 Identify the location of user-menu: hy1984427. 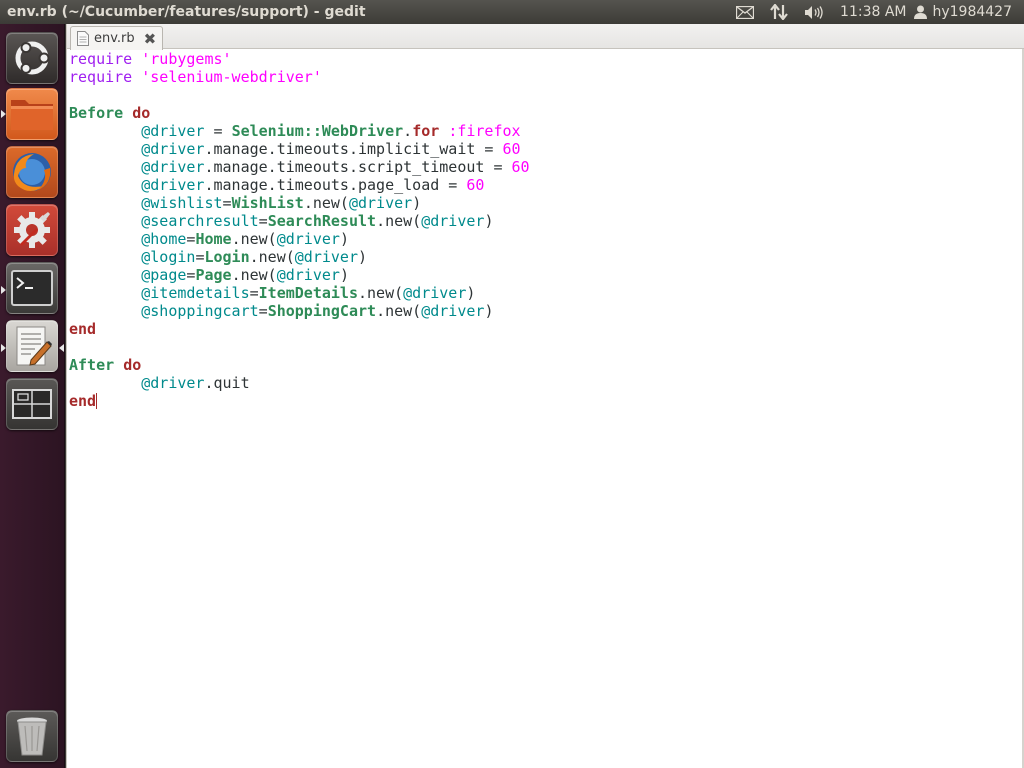
(969, 12).